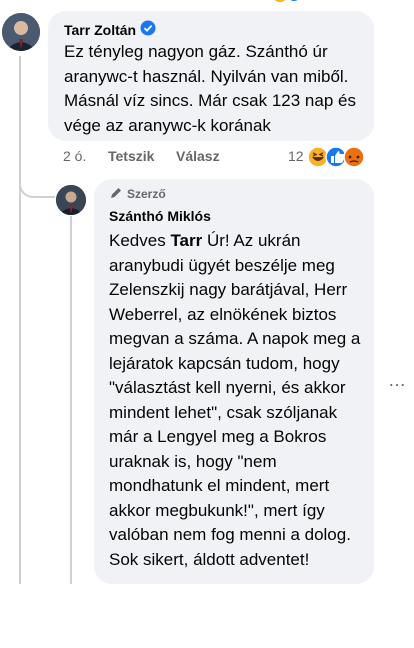 The width and height of the screenshot is (414, 648). Describe the element at coordinates (198, 156) in the screenshot. I see `reply-button: Válasz` at that location.